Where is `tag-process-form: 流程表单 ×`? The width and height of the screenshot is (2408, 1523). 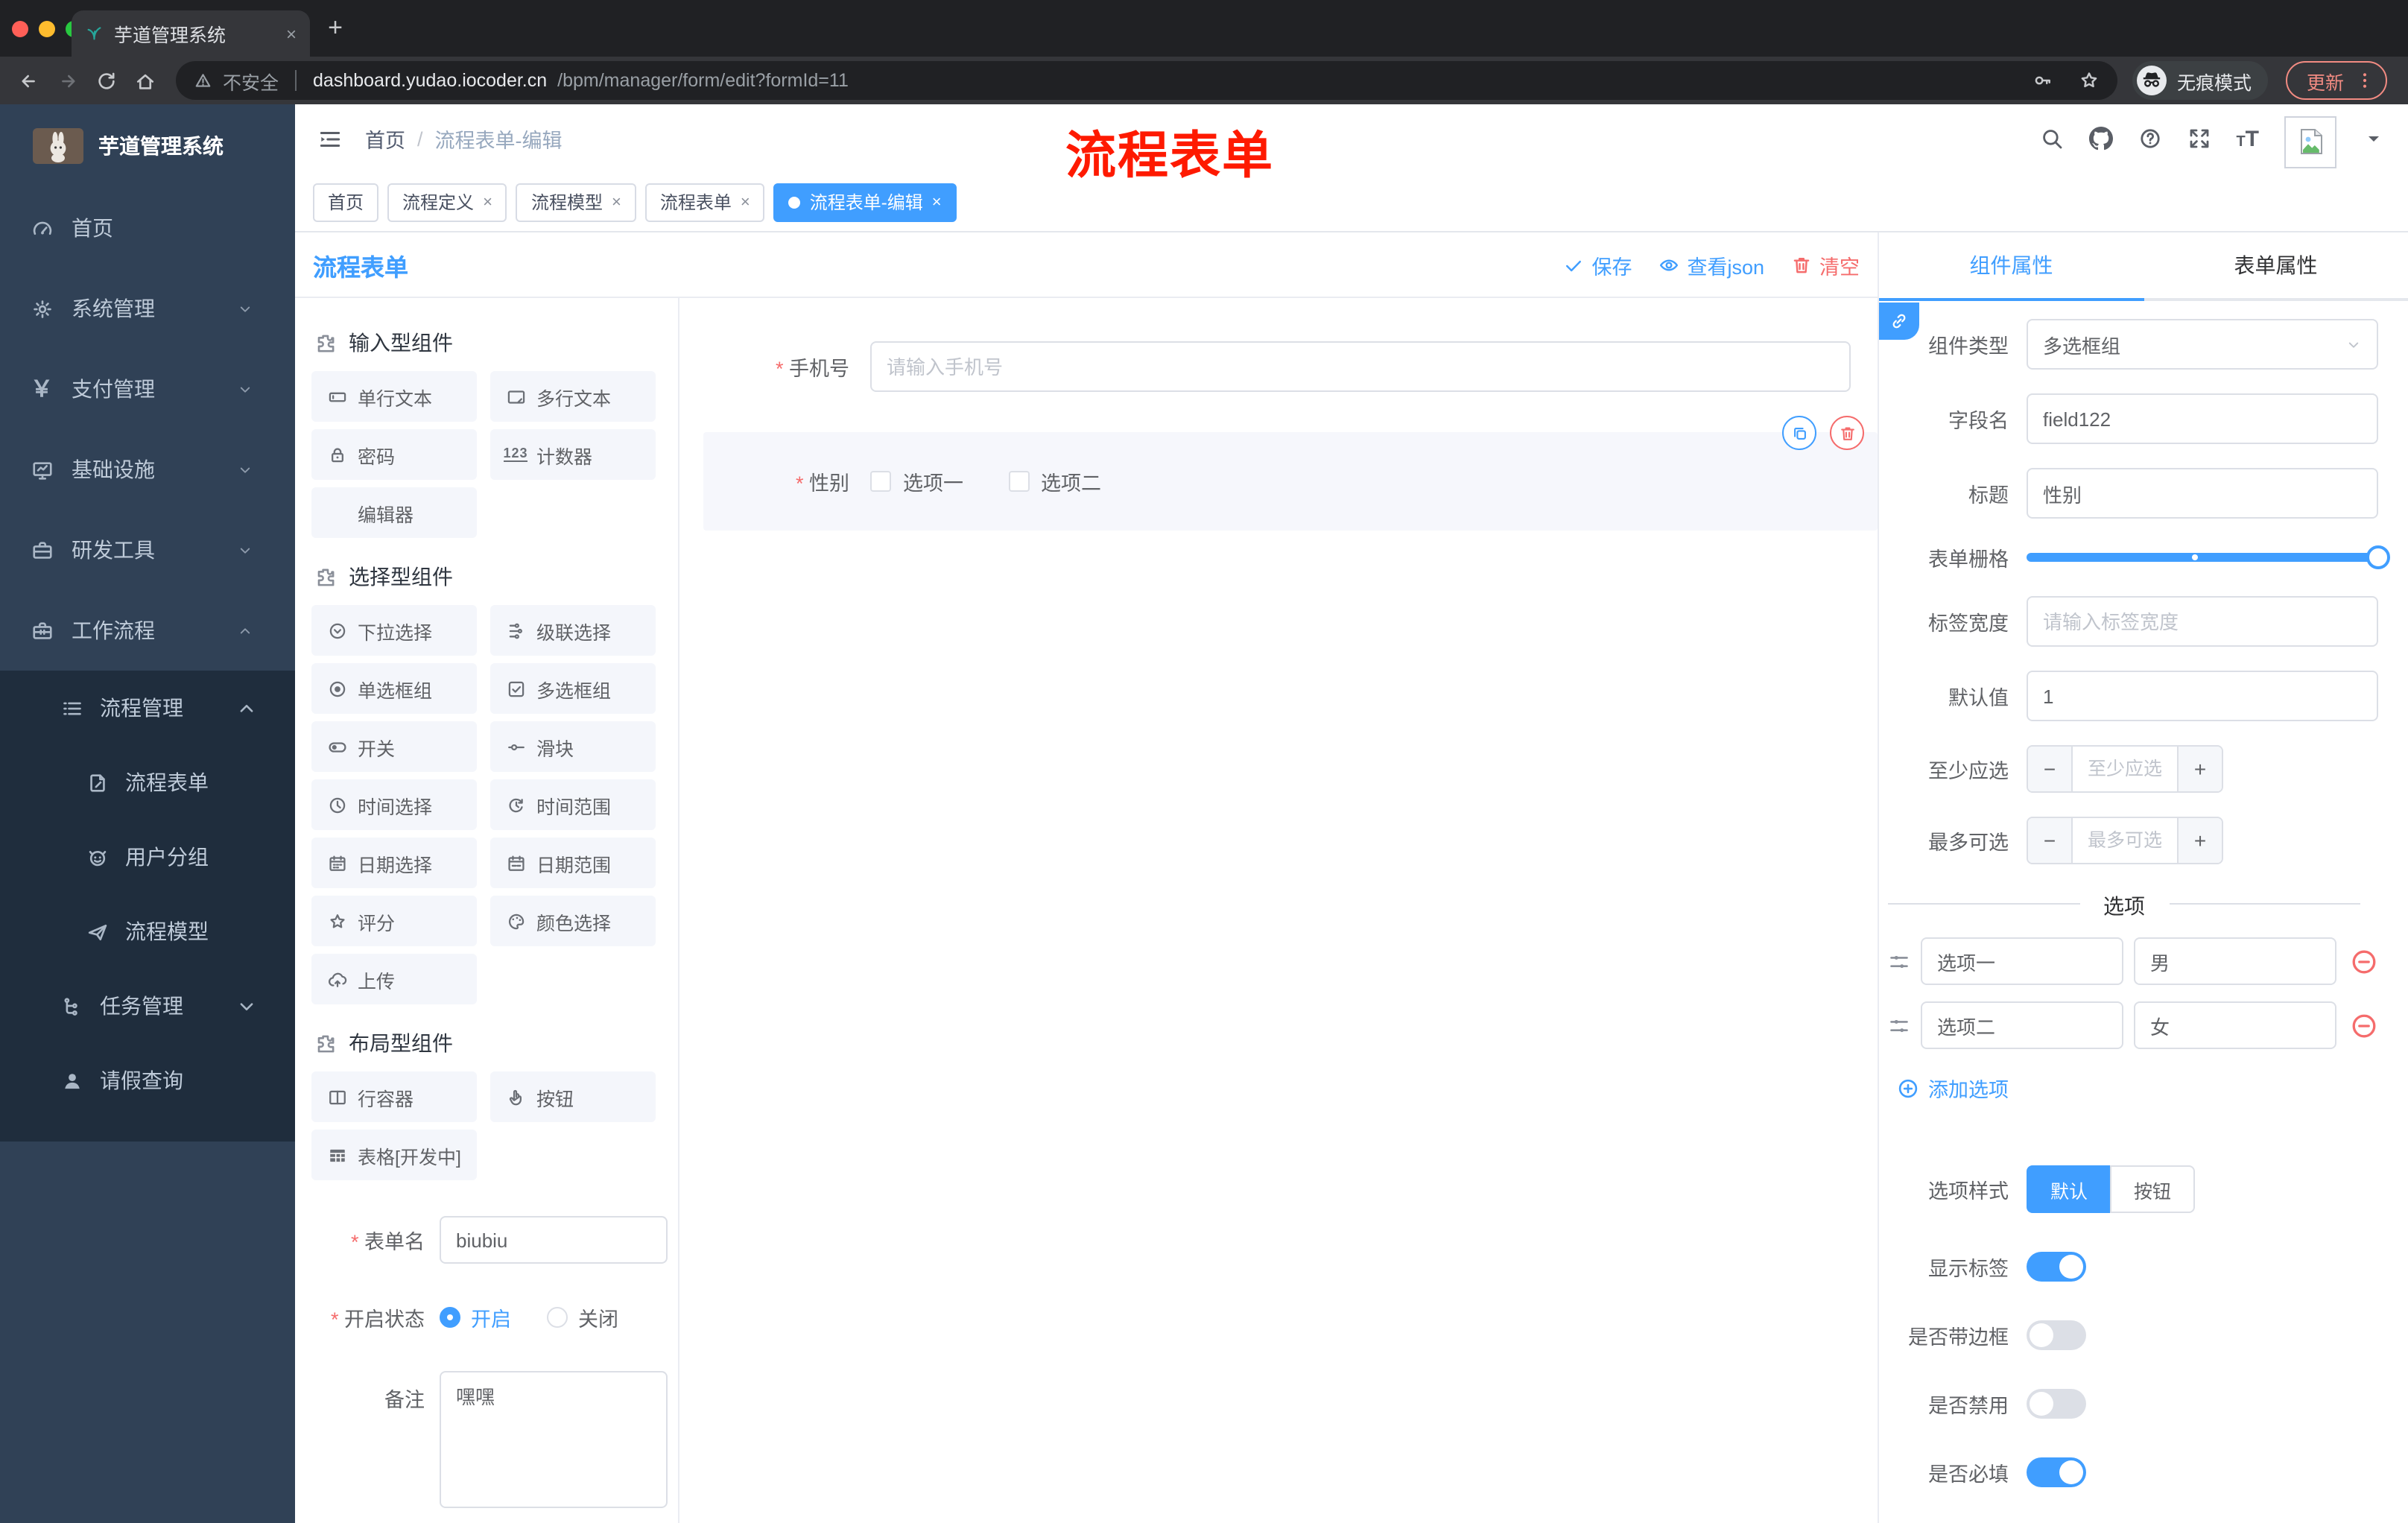
tag-process-form: 流程表单 × is located at coordinates (704, 202).